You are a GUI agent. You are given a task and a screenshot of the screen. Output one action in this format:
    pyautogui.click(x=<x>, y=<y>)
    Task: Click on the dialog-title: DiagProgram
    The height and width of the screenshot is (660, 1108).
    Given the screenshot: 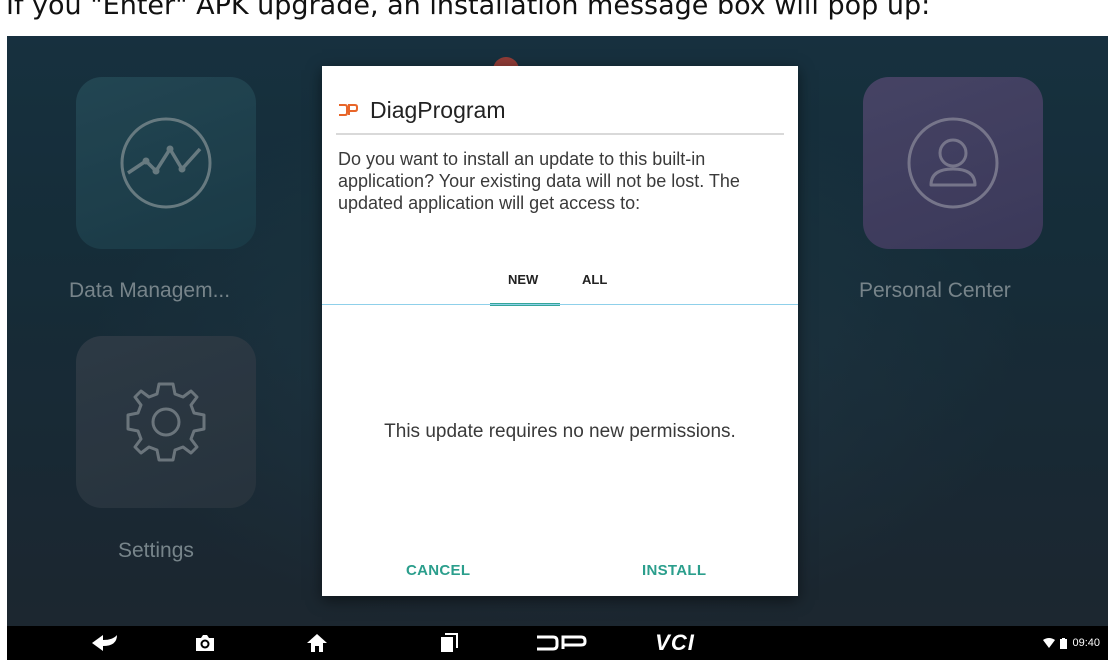 What is the action you would take?
    pyautogui.click(x=438, y=109)
    